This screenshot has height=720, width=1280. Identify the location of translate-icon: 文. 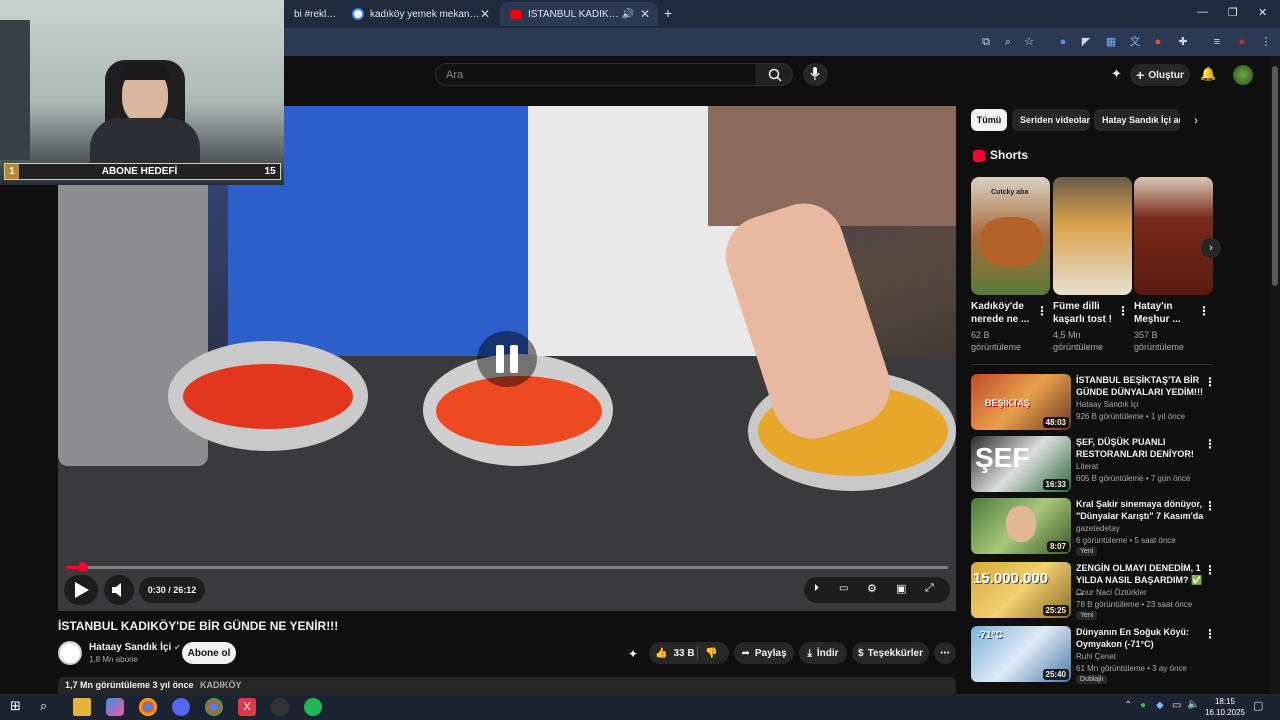
(1135, 42).